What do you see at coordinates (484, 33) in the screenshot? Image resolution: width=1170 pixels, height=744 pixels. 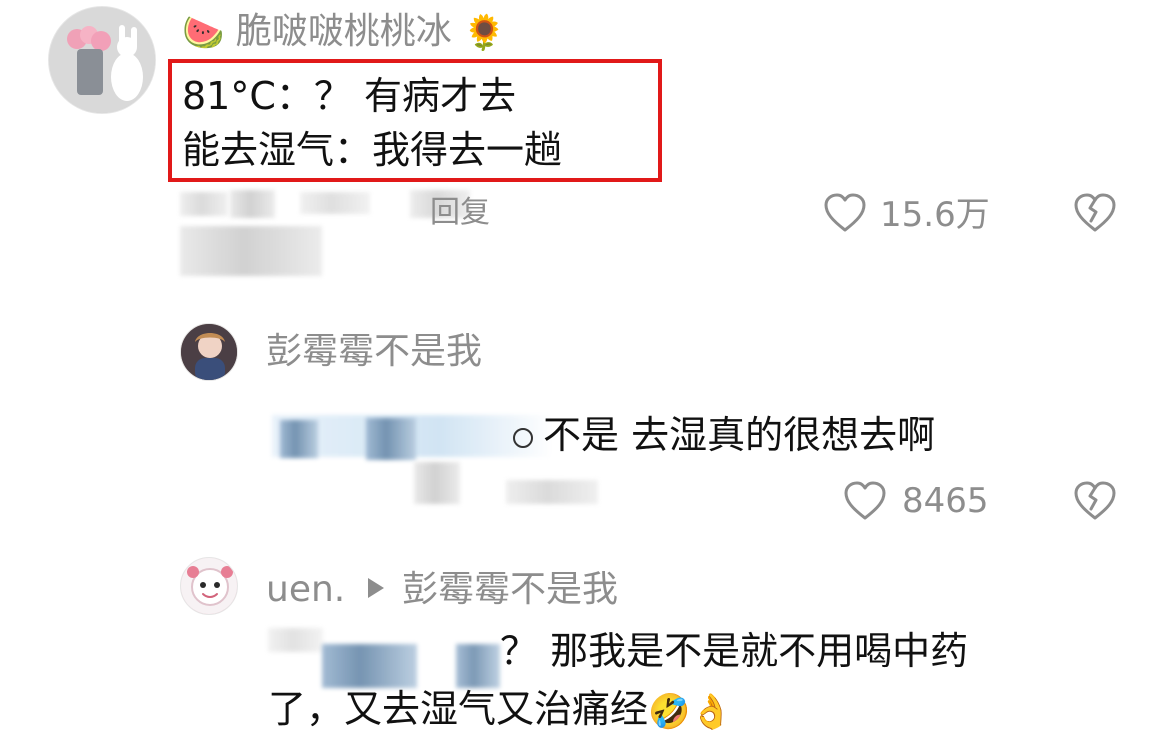 I see `sunflower-icon: 🌻` at bounding box center [484, 33].